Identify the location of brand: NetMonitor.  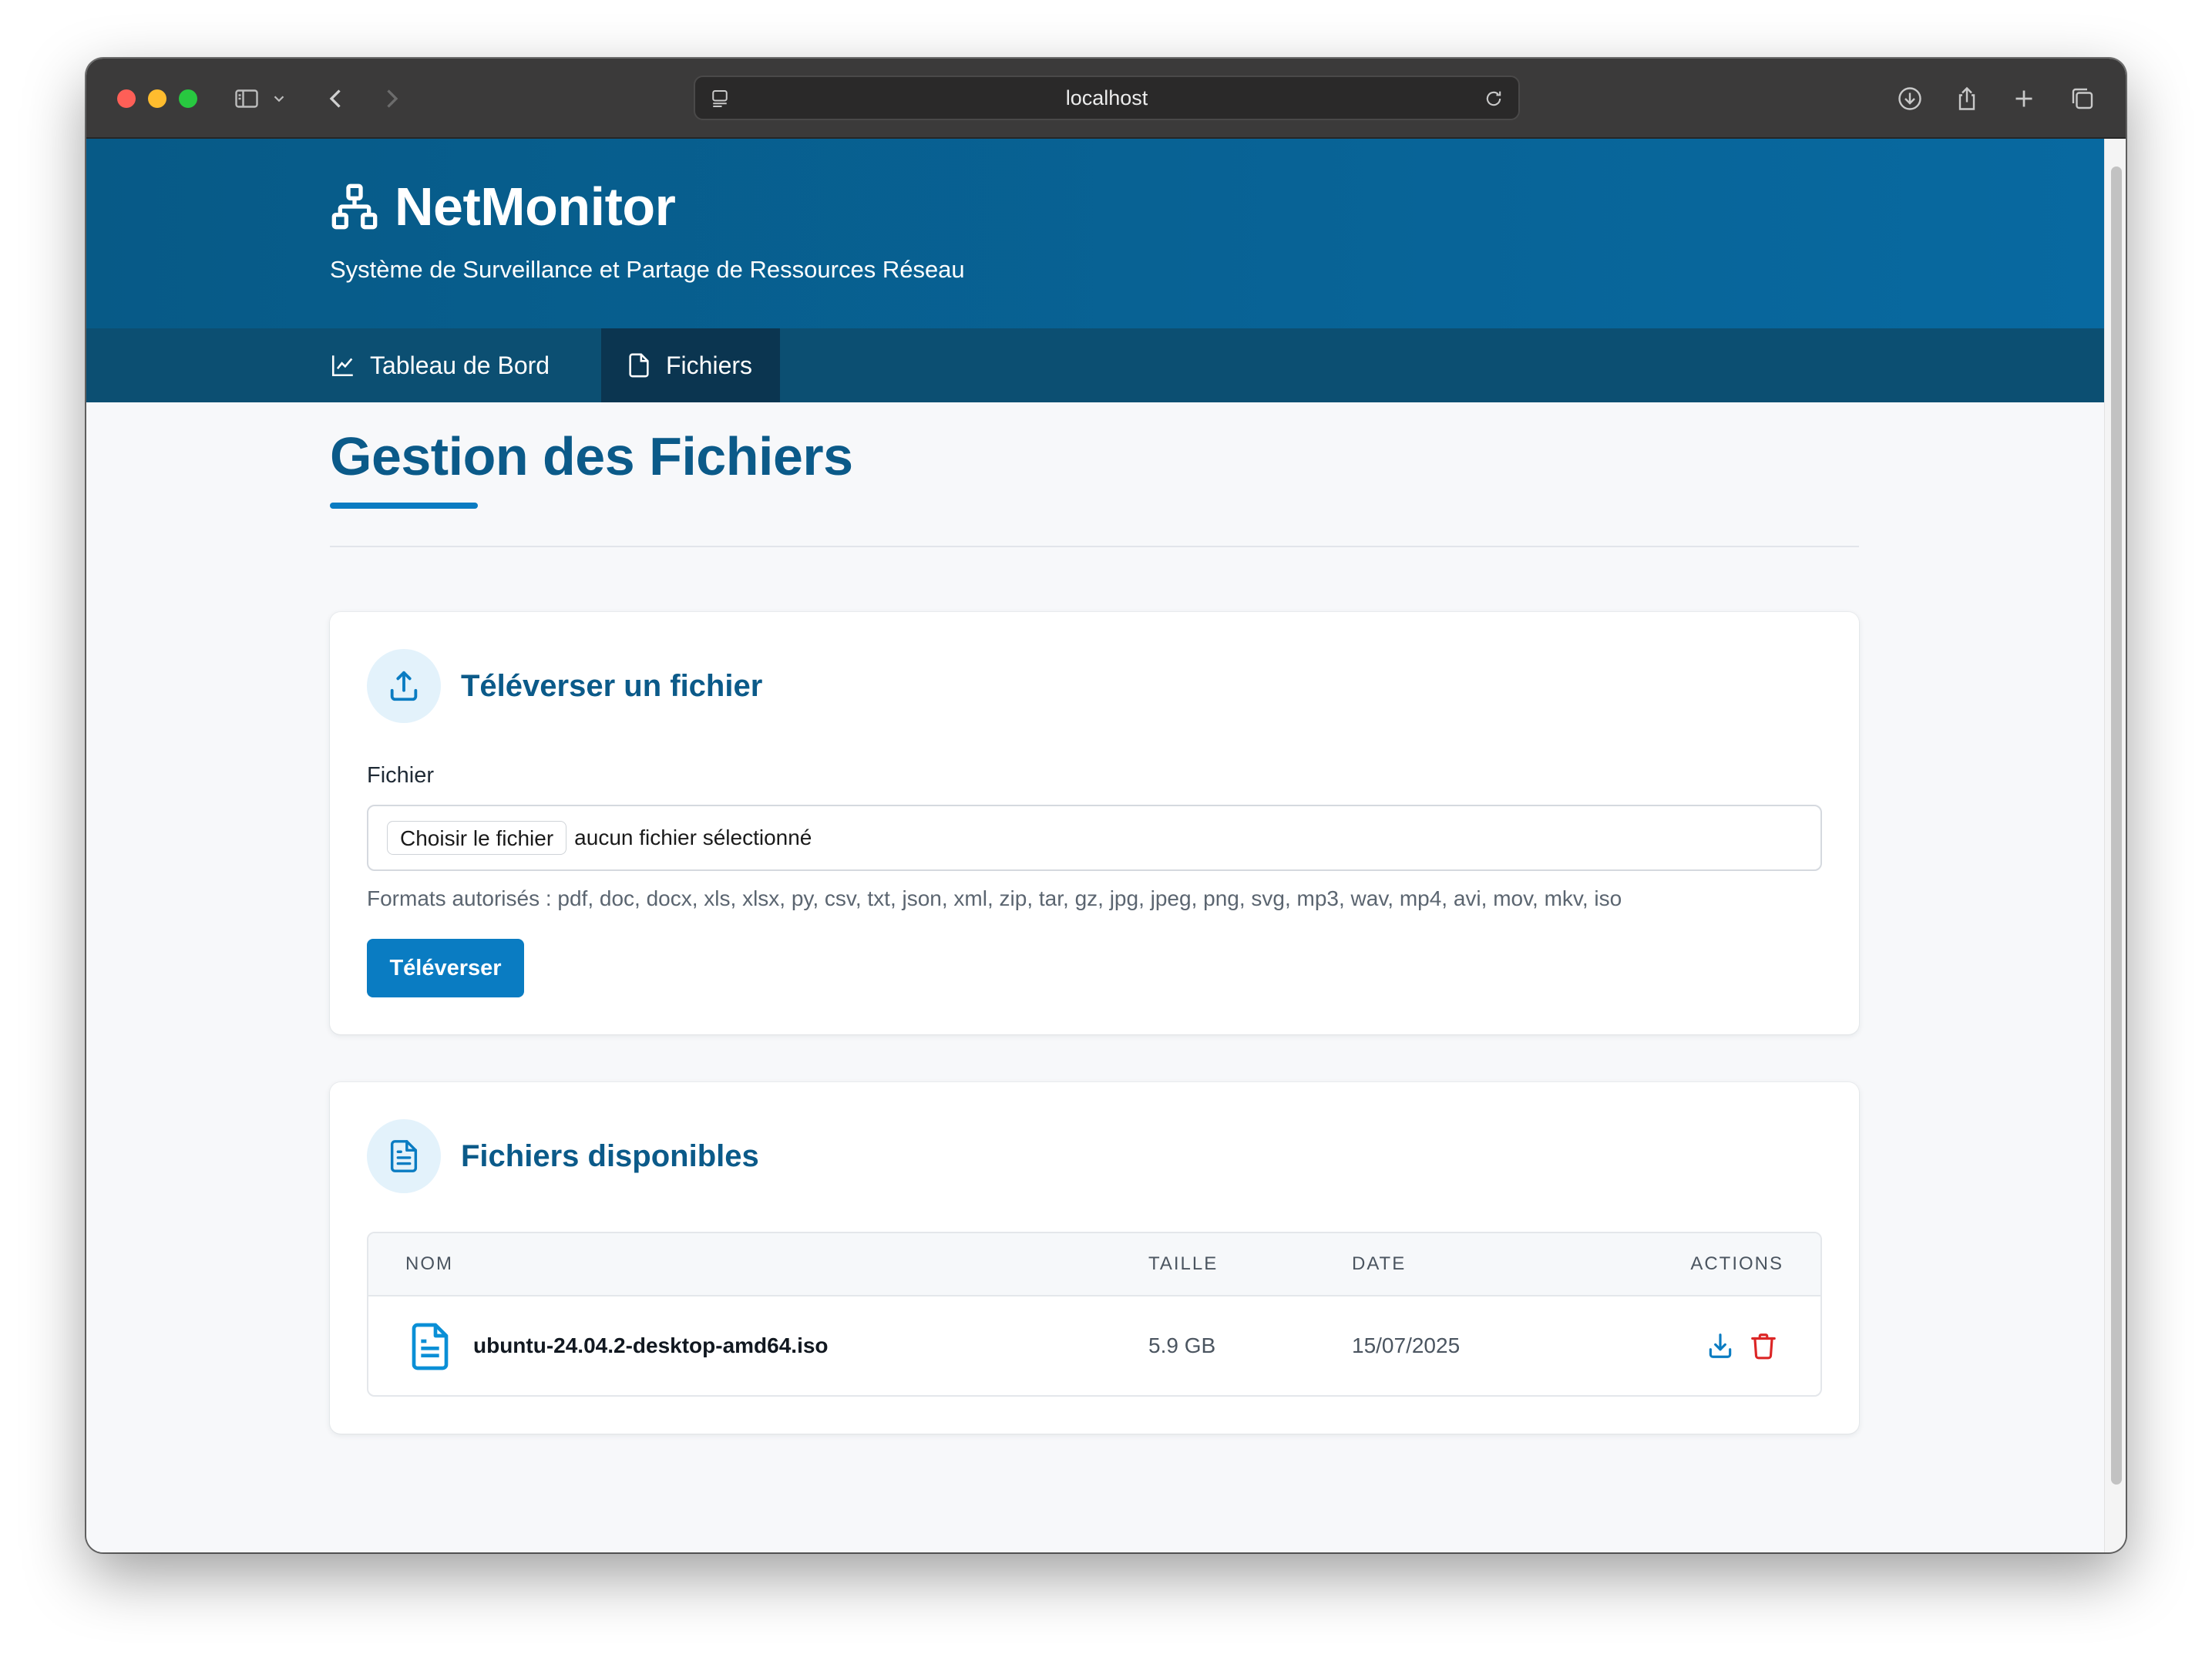
(503, 206).